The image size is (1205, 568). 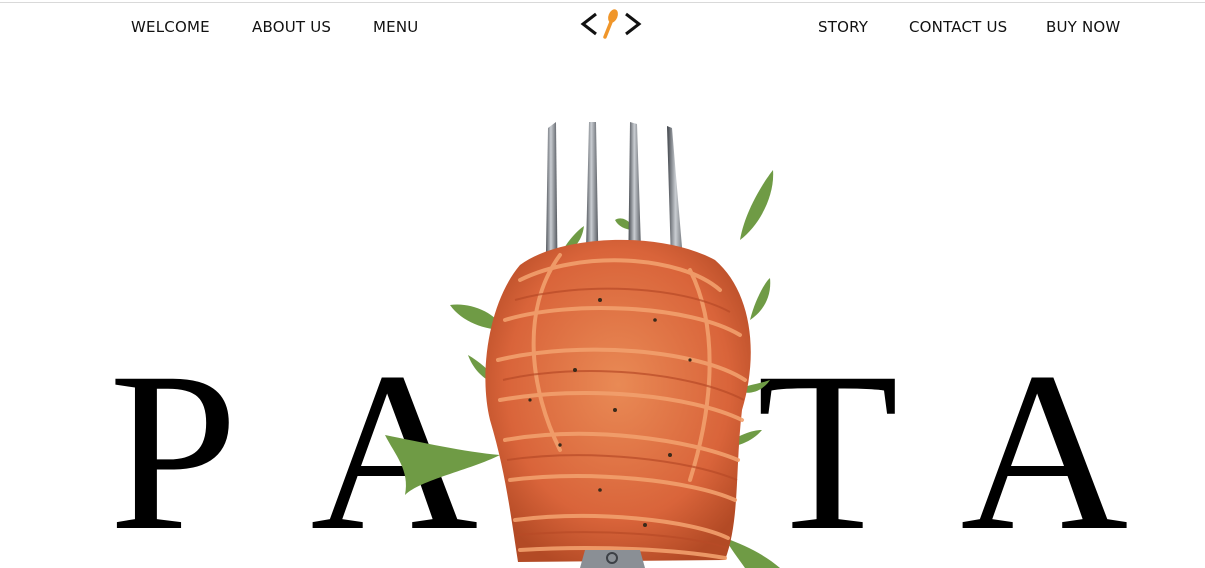 I want to click on code-brackets-spoon-icon, so click(x=611, y=24).